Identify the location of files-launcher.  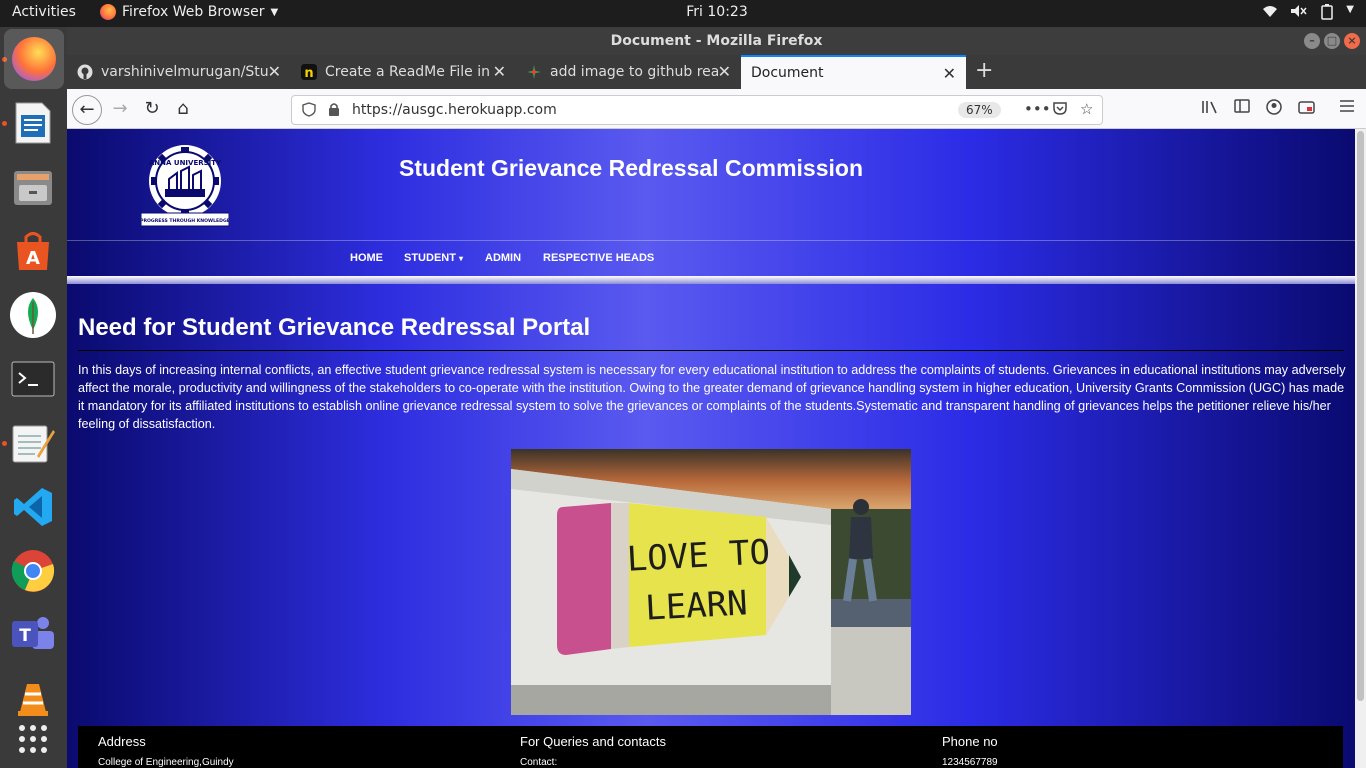
(33, 187).